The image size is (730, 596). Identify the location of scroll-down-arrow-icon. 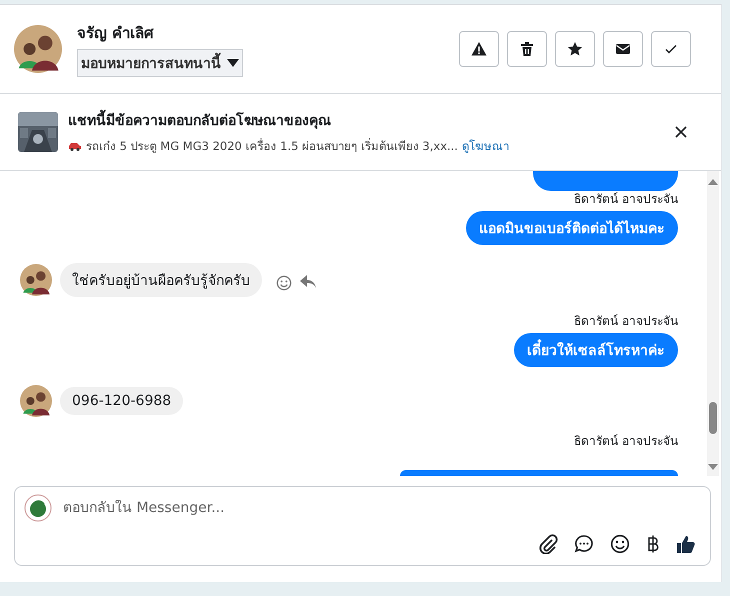
(713, 467).